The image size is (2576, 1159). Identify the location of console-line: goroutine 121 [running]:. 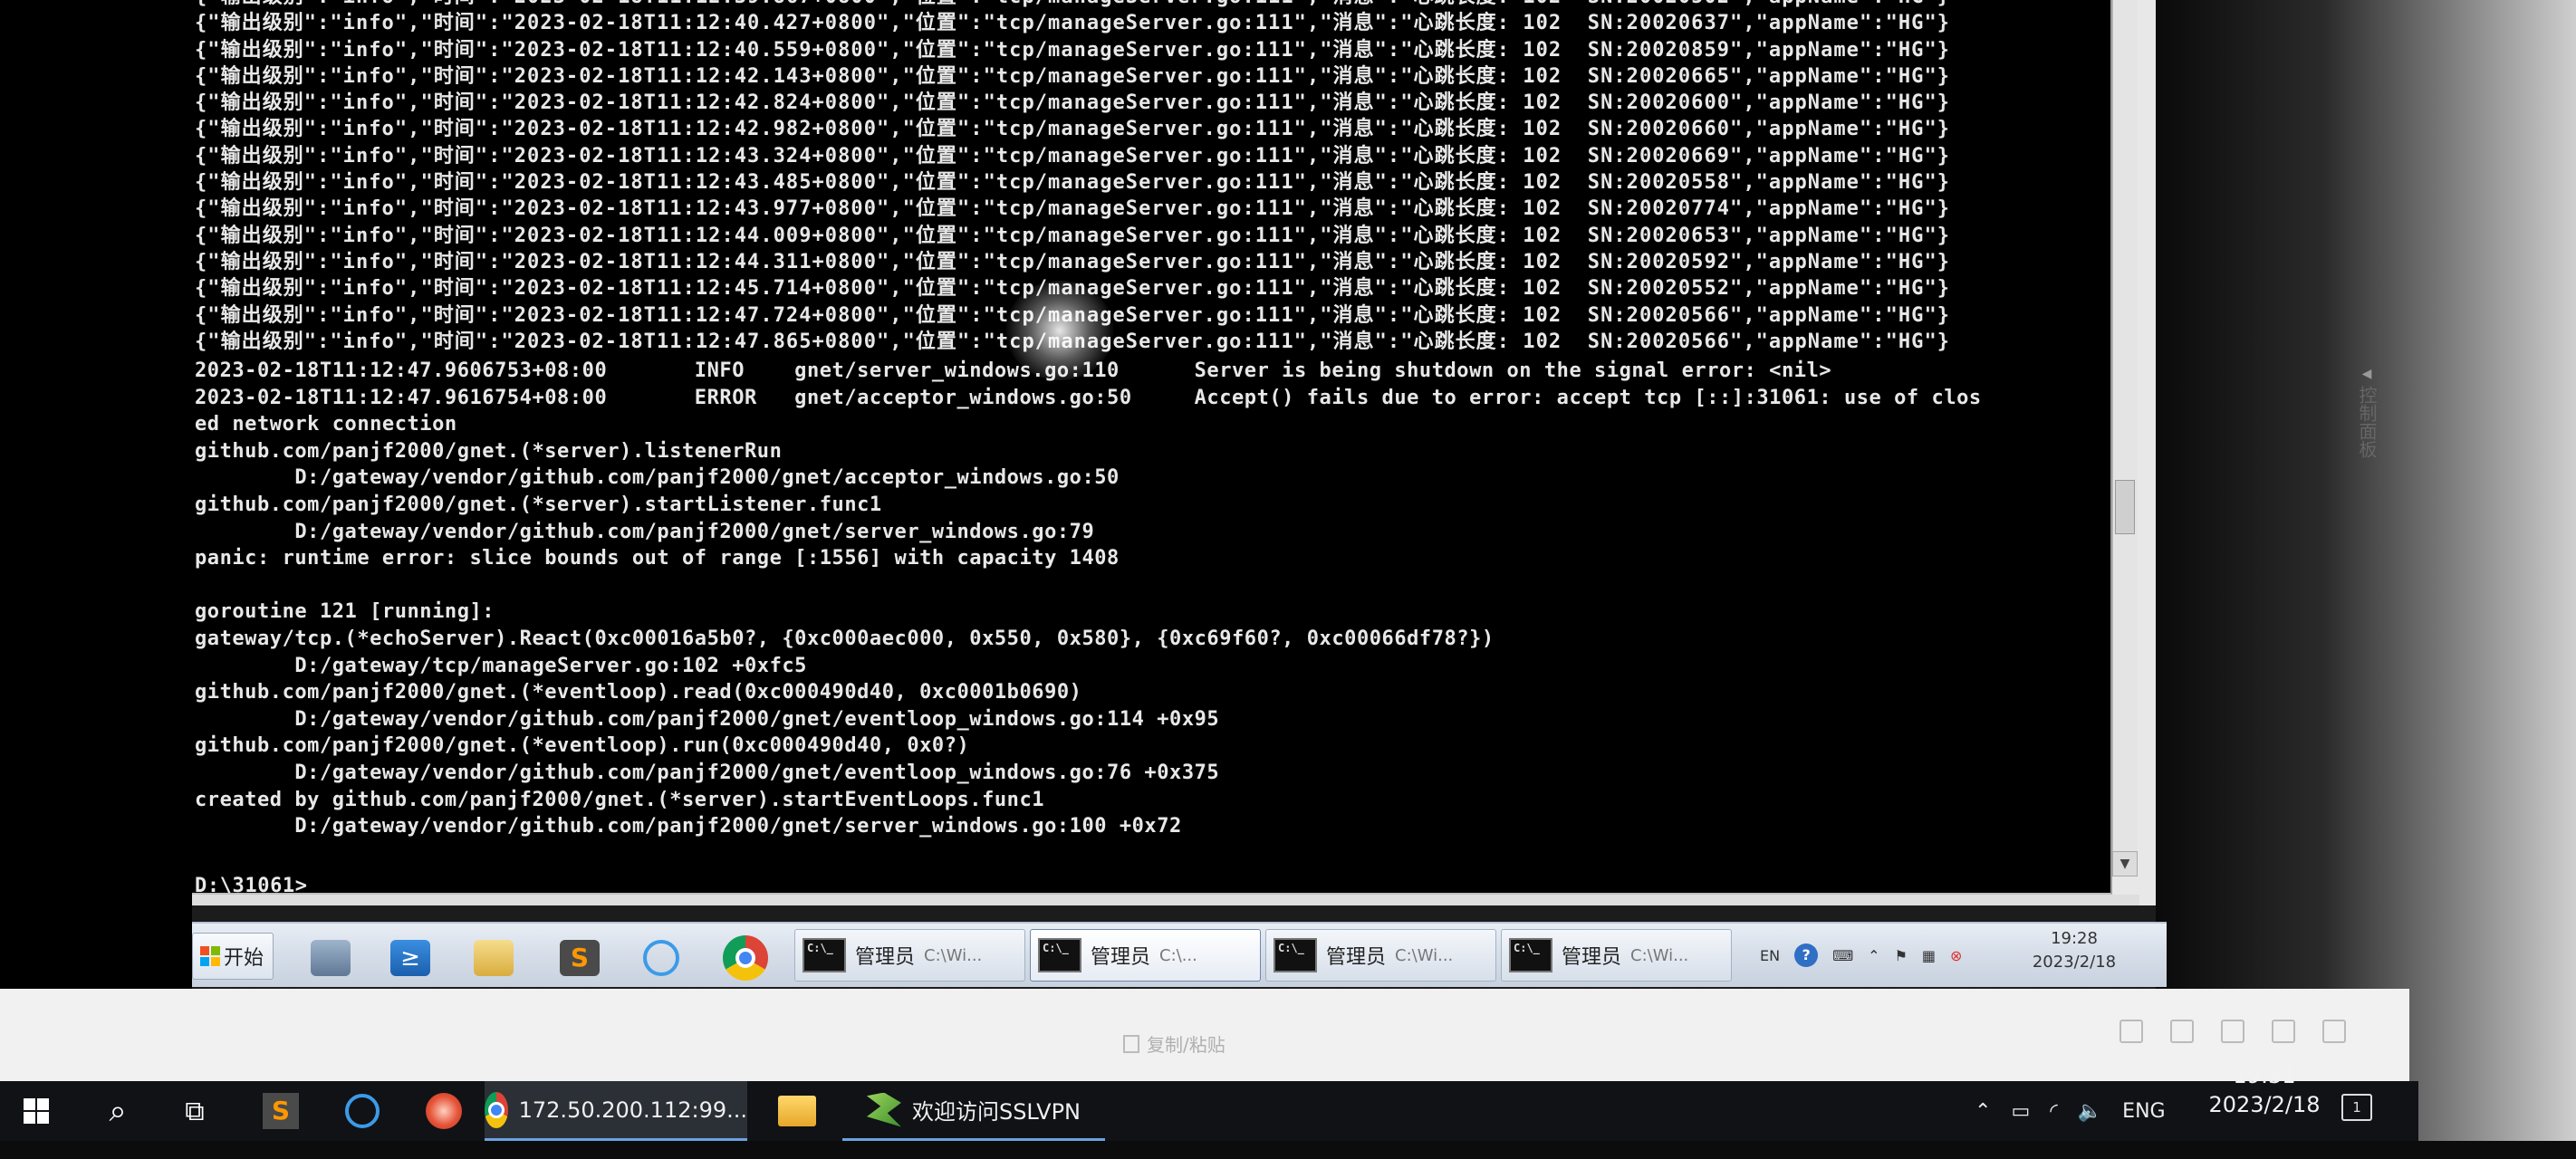
(345, 612).